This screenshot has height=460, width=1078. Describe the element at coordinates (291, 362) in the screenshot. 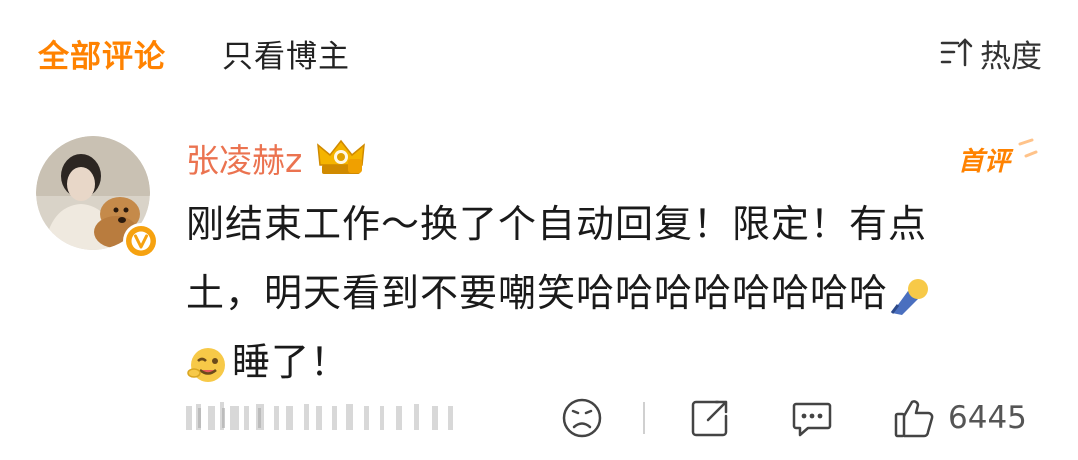

I see `comment-line-3: 睡了！` at that location.